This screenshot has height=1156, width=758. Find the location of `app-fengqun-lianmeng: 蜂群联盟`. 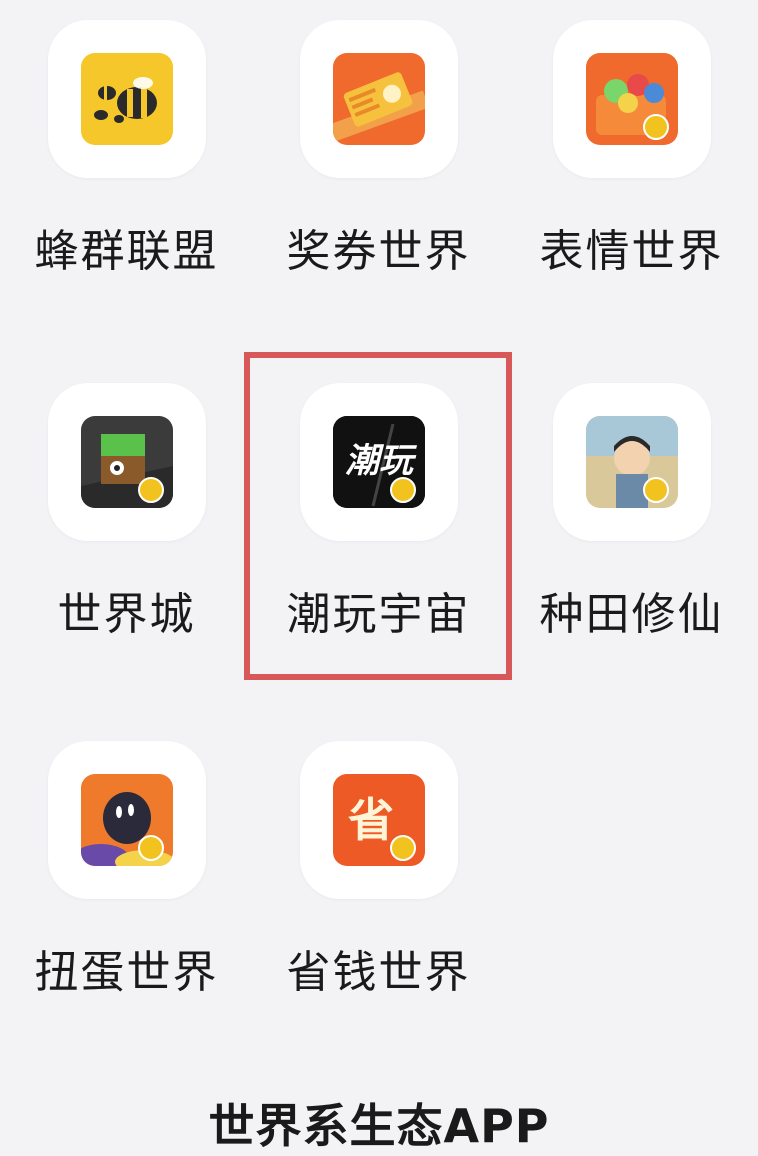

app-fengqun-lianmeng: 蜂群联盟 is located at coordinates (126, 175).